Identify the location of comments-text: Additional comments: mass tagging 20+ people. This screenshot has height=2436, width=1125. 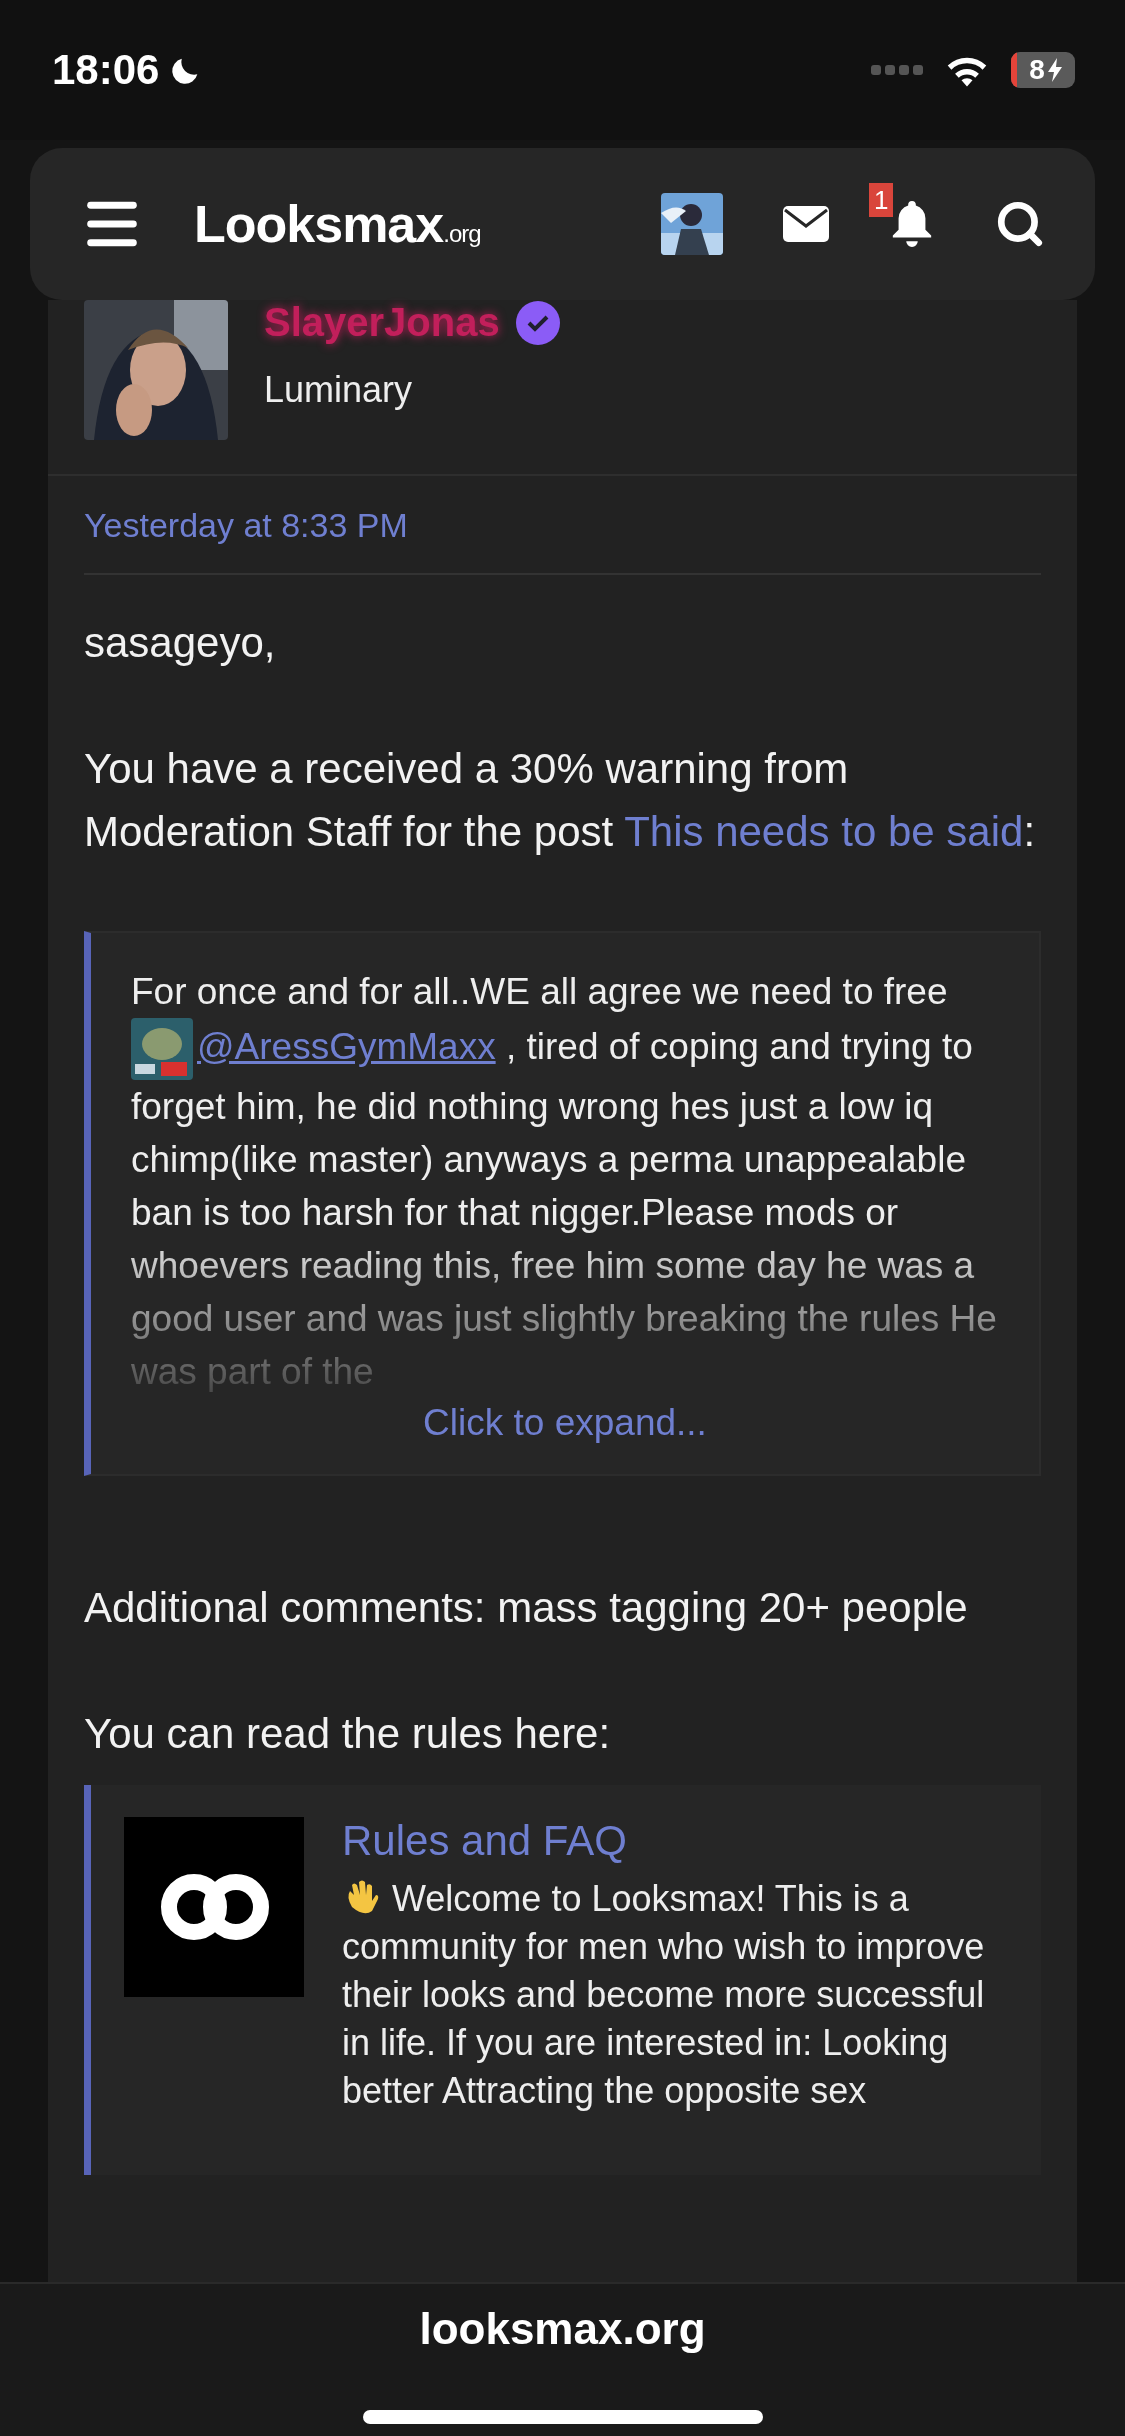
(526, 1608).